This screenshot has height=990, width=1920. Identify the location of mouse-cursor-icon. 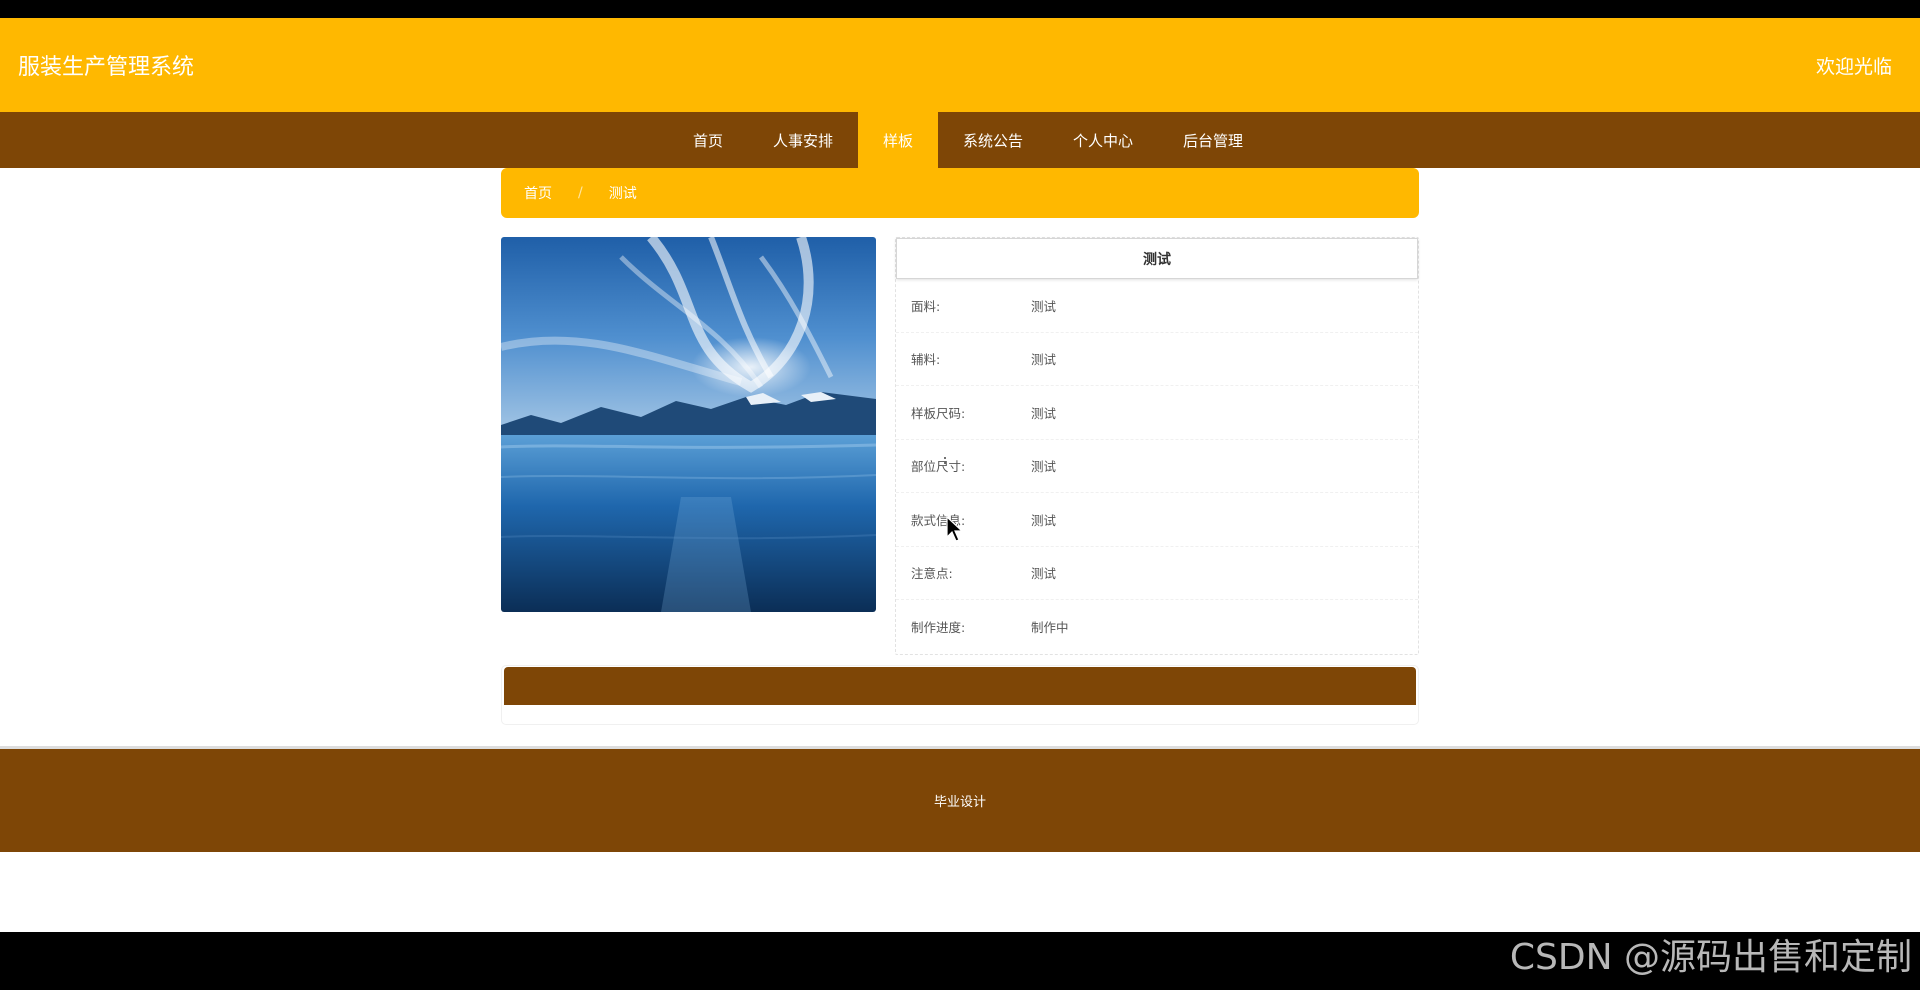
(955, 529).